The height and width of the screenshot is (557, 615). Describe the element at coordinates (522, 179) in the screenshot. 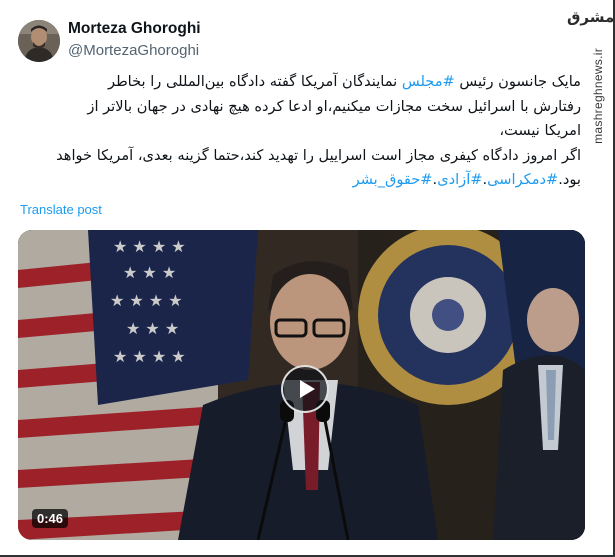

I see `hashtag-link: #دمکراسی` at that location.